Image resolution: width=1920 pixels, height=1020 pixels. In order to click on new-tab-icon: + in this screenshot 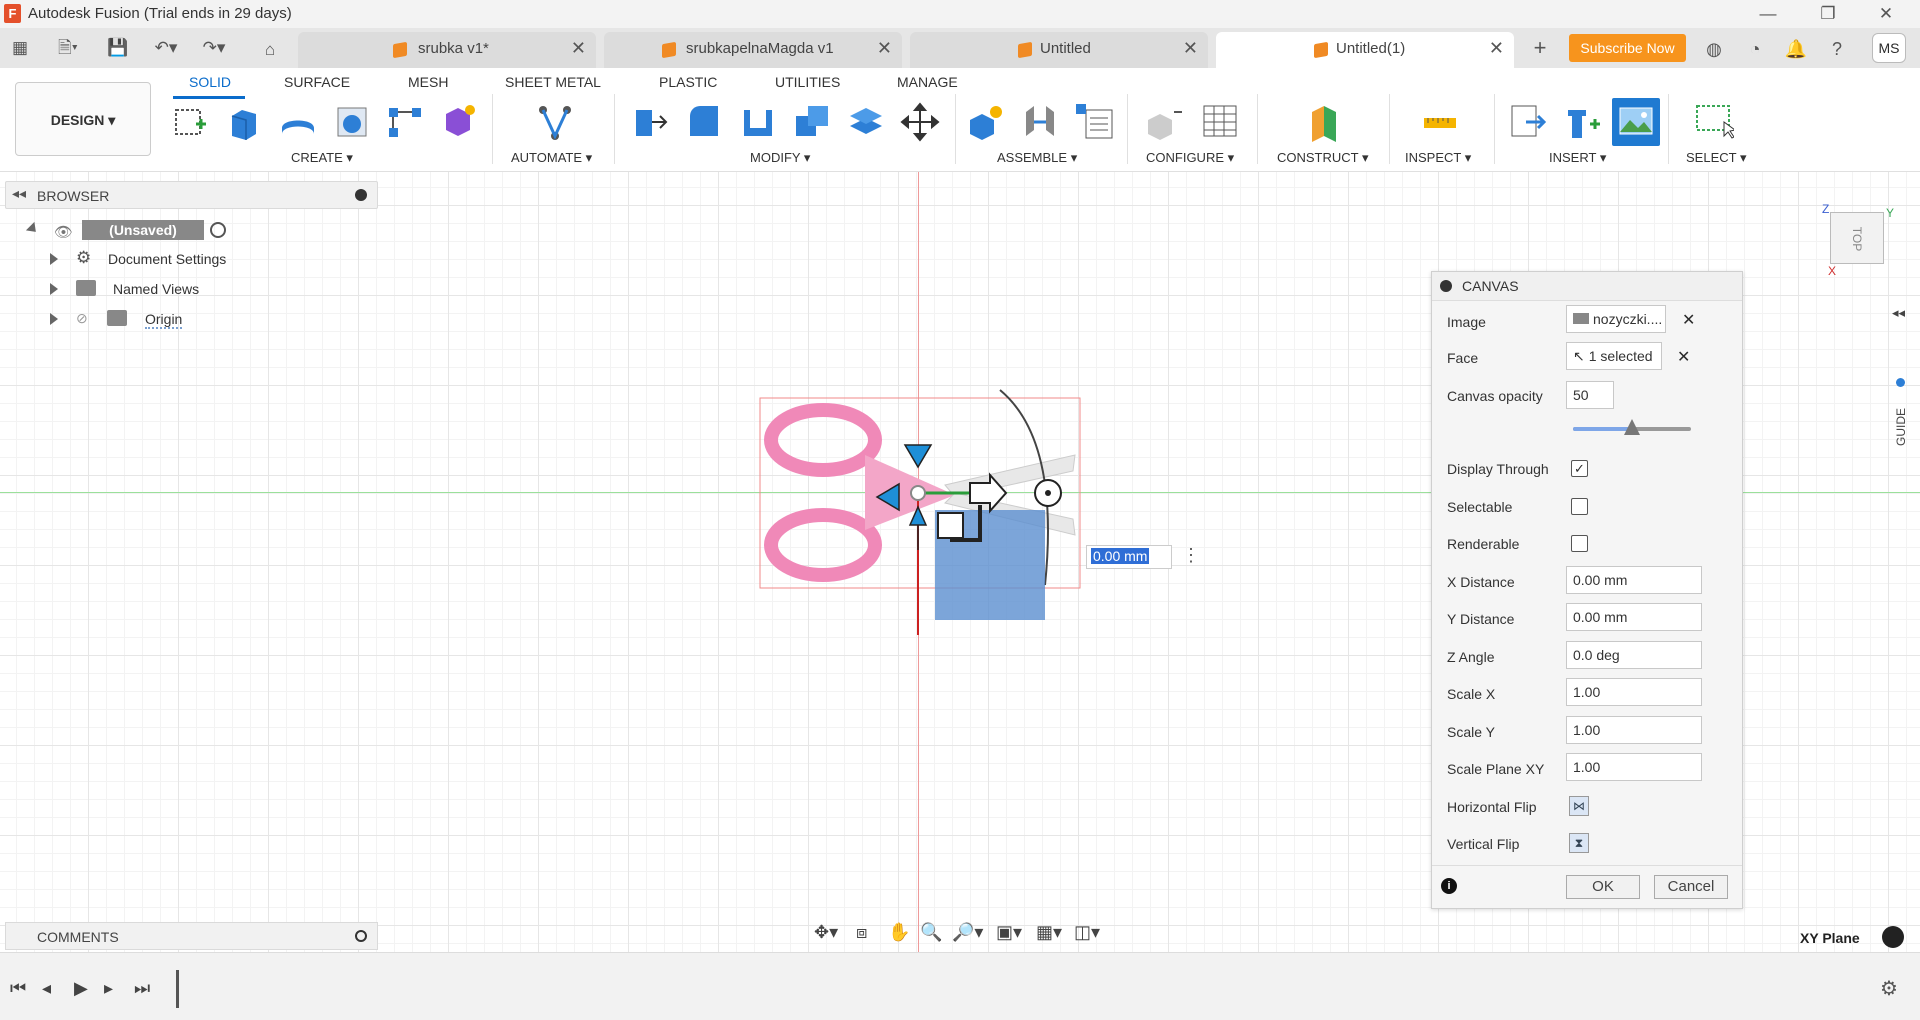, I will do `click(1540, 48)`.